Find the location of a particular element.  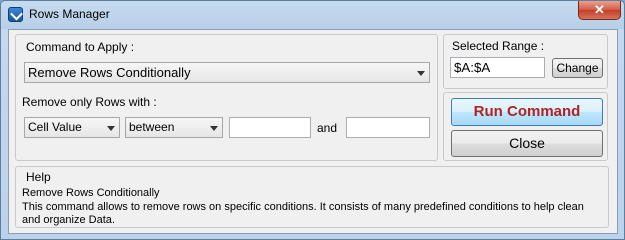

change-range-label: Change is located at coordinates (577, 68).